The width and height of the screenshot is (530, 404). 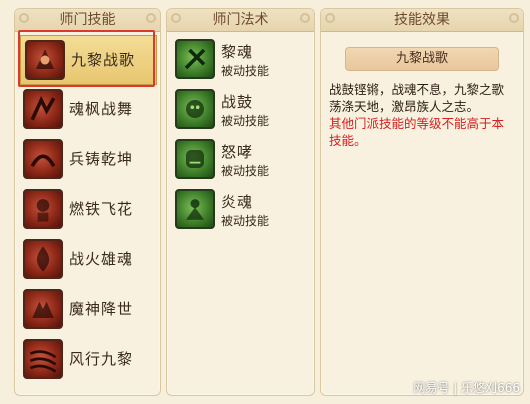 I want to click on war-fire-soul-icon, so click(x=43, y=259).